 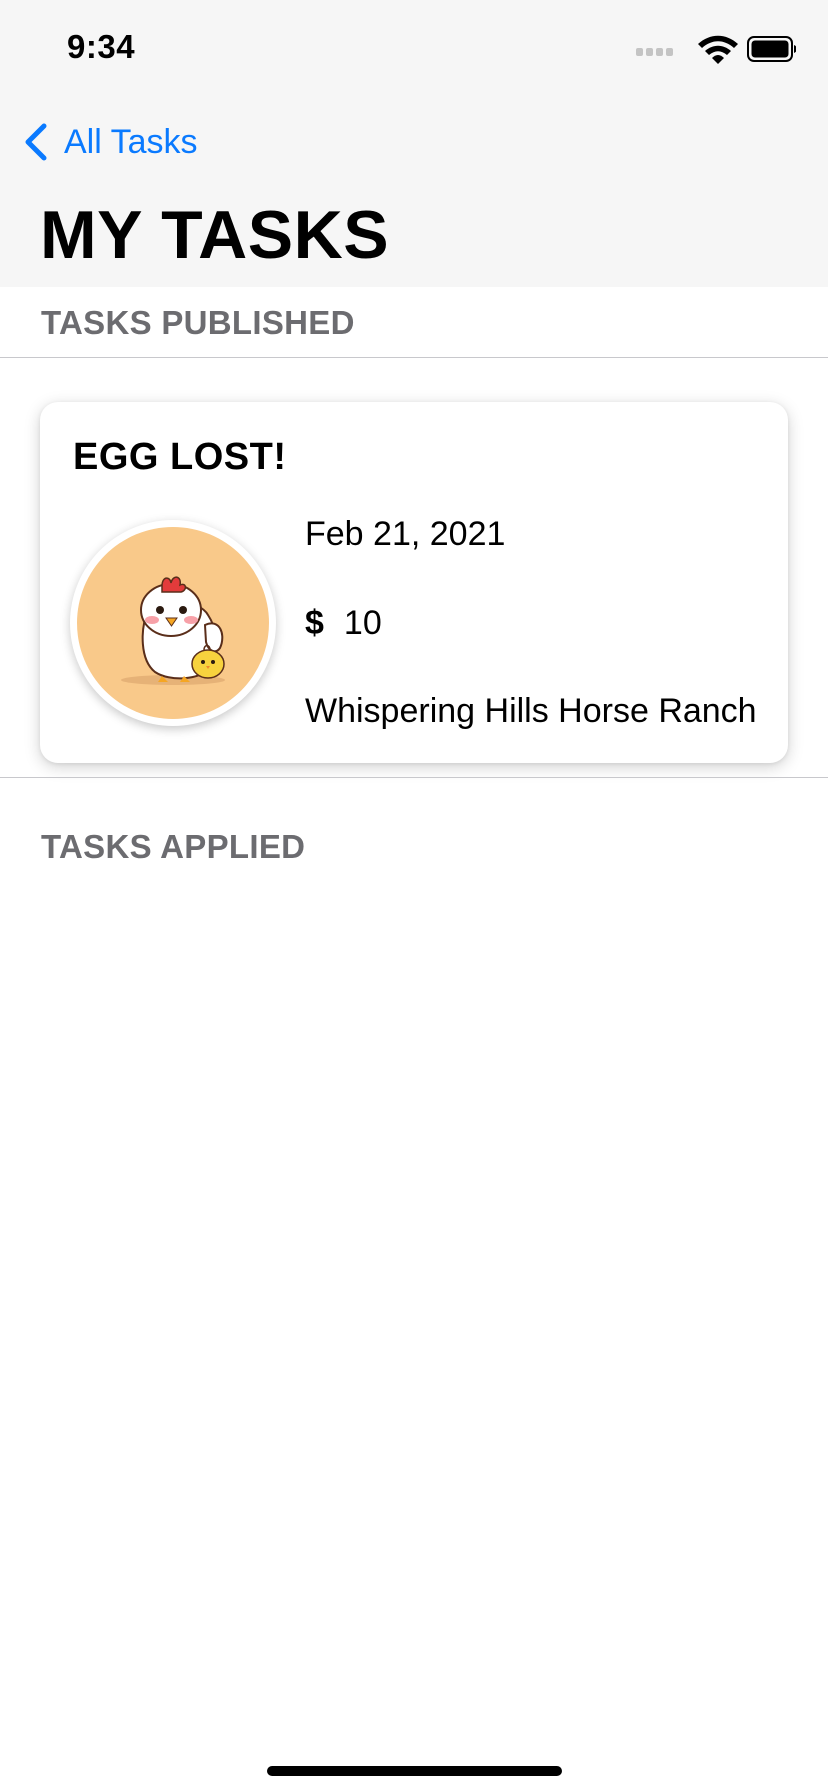 I want to click on task-date: Feb 21, 2021, so click(x=405, y=534).